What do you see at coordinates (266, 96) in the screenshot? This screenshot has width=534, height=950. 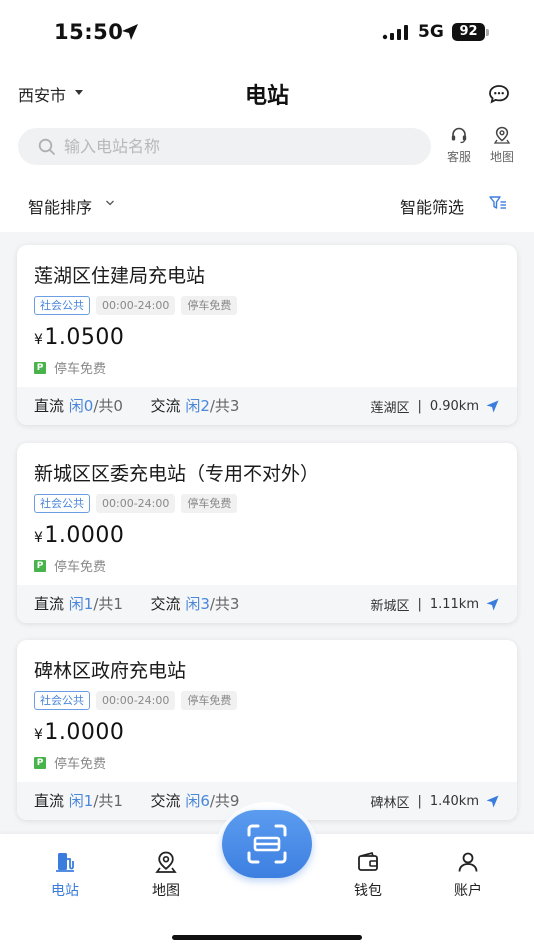 I see `page-title: 电站` at bounding box center [266, 96].